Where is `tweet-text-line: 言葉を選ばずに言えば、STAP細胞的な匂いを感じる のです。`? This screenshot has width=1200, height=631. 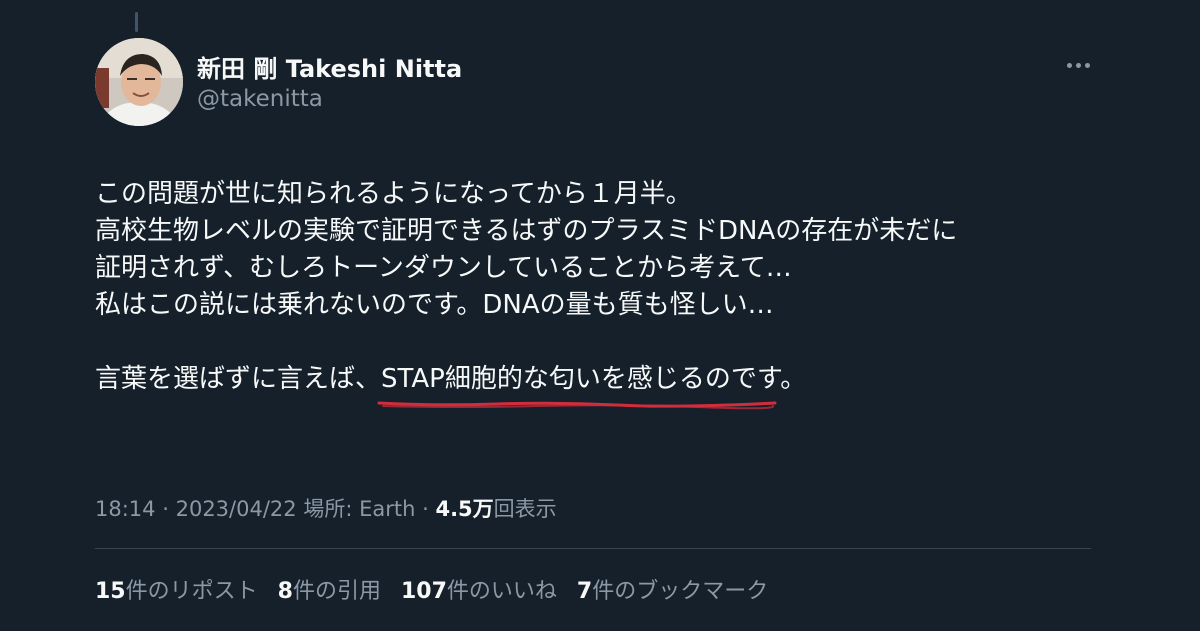
tweet-text-line: 言葉を選ばずに言えば、STAP細胞的な匂いを感じる のです。 is located at coordinates (600, 385).